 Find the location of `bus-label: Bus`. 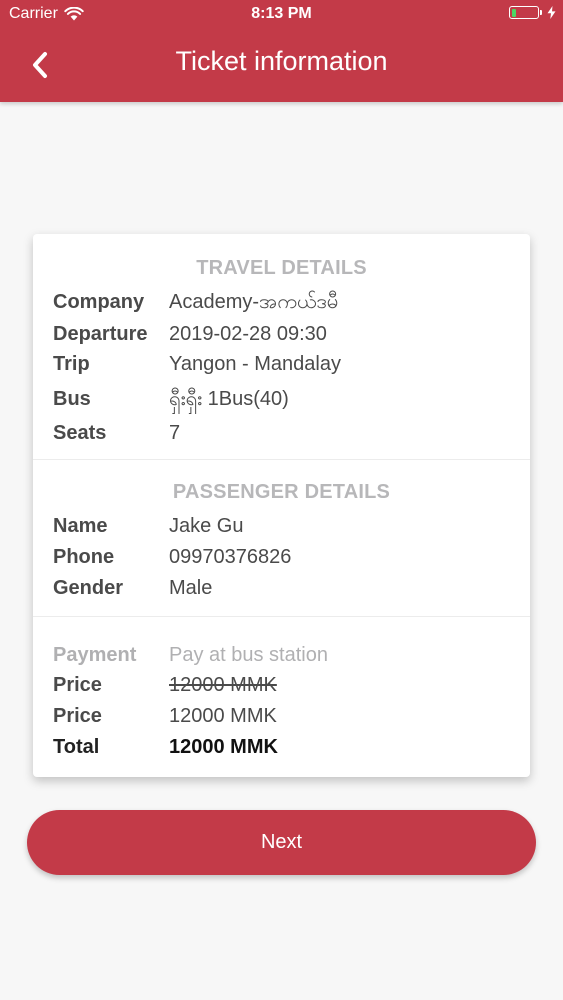

bus-label: Bus is located at coordinates (72, 399).